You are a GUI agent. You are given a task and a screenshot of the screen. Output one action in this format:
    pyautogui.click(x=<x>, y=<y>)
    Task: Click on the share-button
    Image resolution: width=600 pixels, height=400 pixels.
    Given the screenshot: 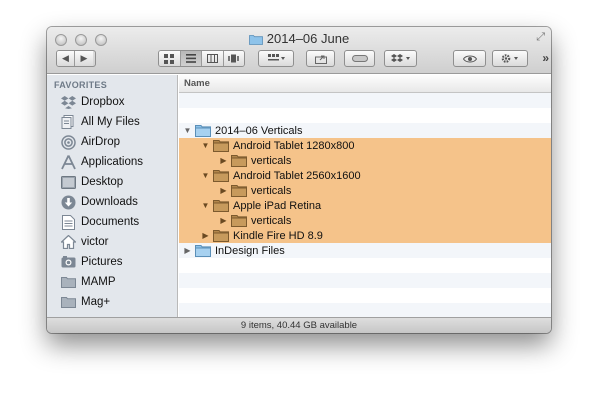 What is the action you would take?
    pyautogui.click(x=320, y=58)
    